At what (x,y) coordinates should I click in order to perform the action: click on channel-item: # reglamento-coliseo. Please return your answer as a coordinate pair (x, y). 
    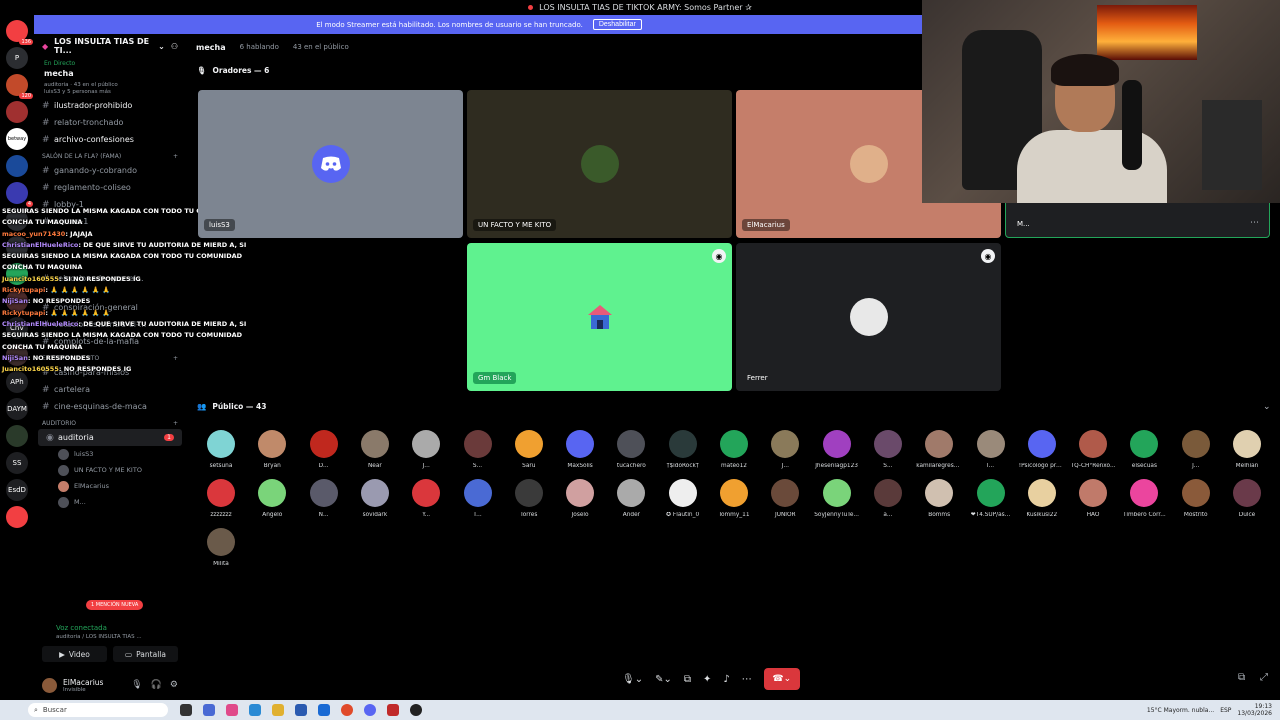
    Looking at the image, I should click on (110, 187).